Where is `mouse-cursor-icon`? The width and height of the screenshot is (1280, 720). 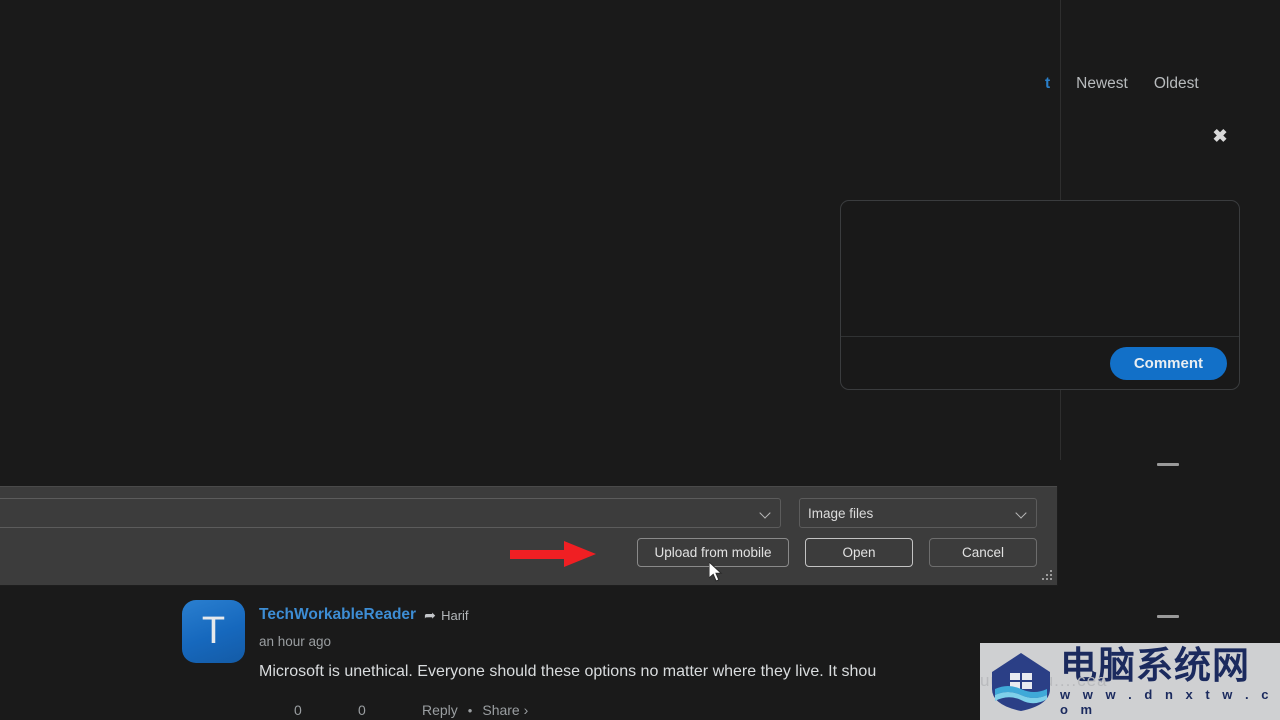 mouse-cursor-icon is located at coordinates (716, 572).